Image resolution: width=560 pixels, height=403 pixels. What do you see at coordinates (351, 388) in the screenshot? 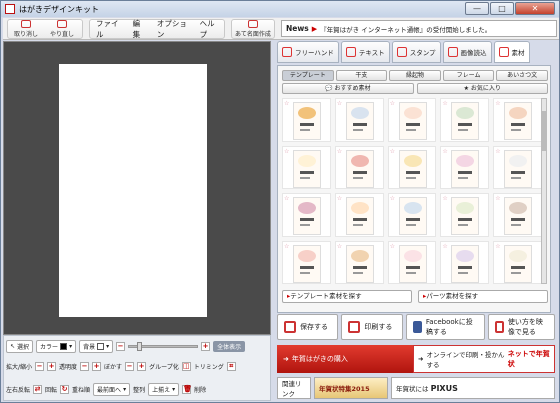
I see `nenga-special-link: 年賀状特集2015` at bounding box center [351, 388].